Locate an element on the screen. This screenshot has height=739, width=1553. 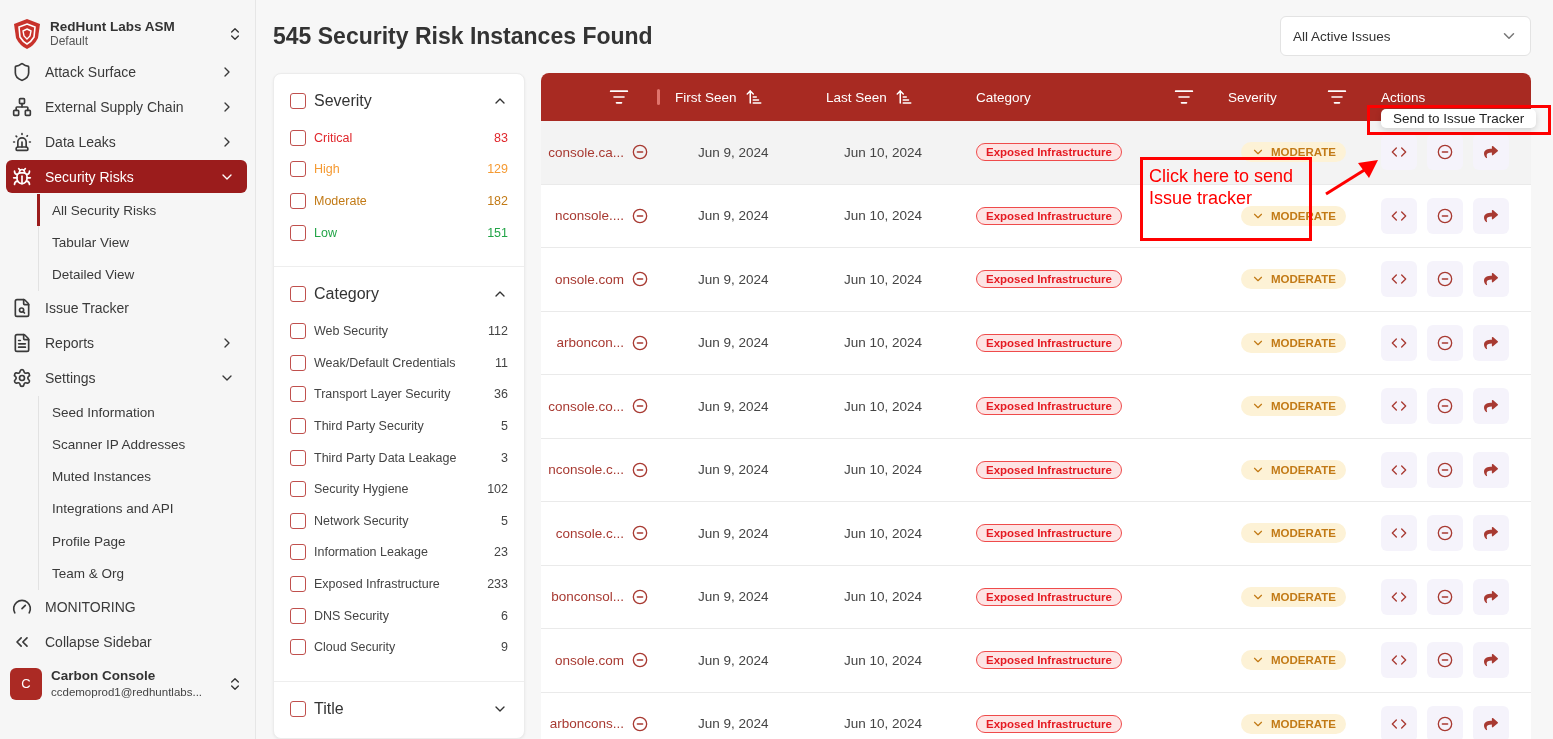
filter-option: Information Leakage is located at coordinates (400, 552).